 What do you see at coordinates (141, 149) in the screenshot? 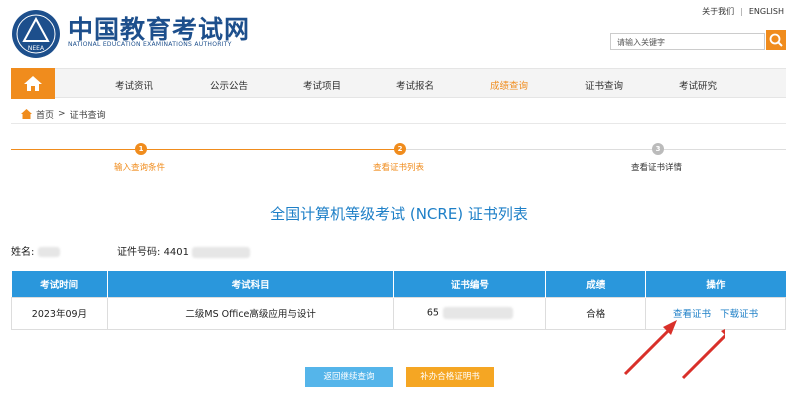
I see `step-1-dot: 1` at bounding box center [141, 149].